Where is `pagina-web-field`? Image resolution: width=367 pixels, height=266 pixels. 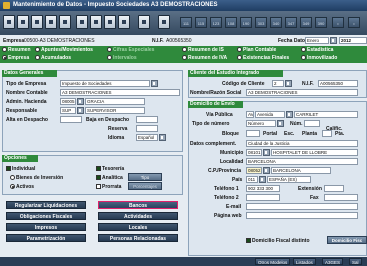 pagina-web-field is located at coordinates (302, 215).